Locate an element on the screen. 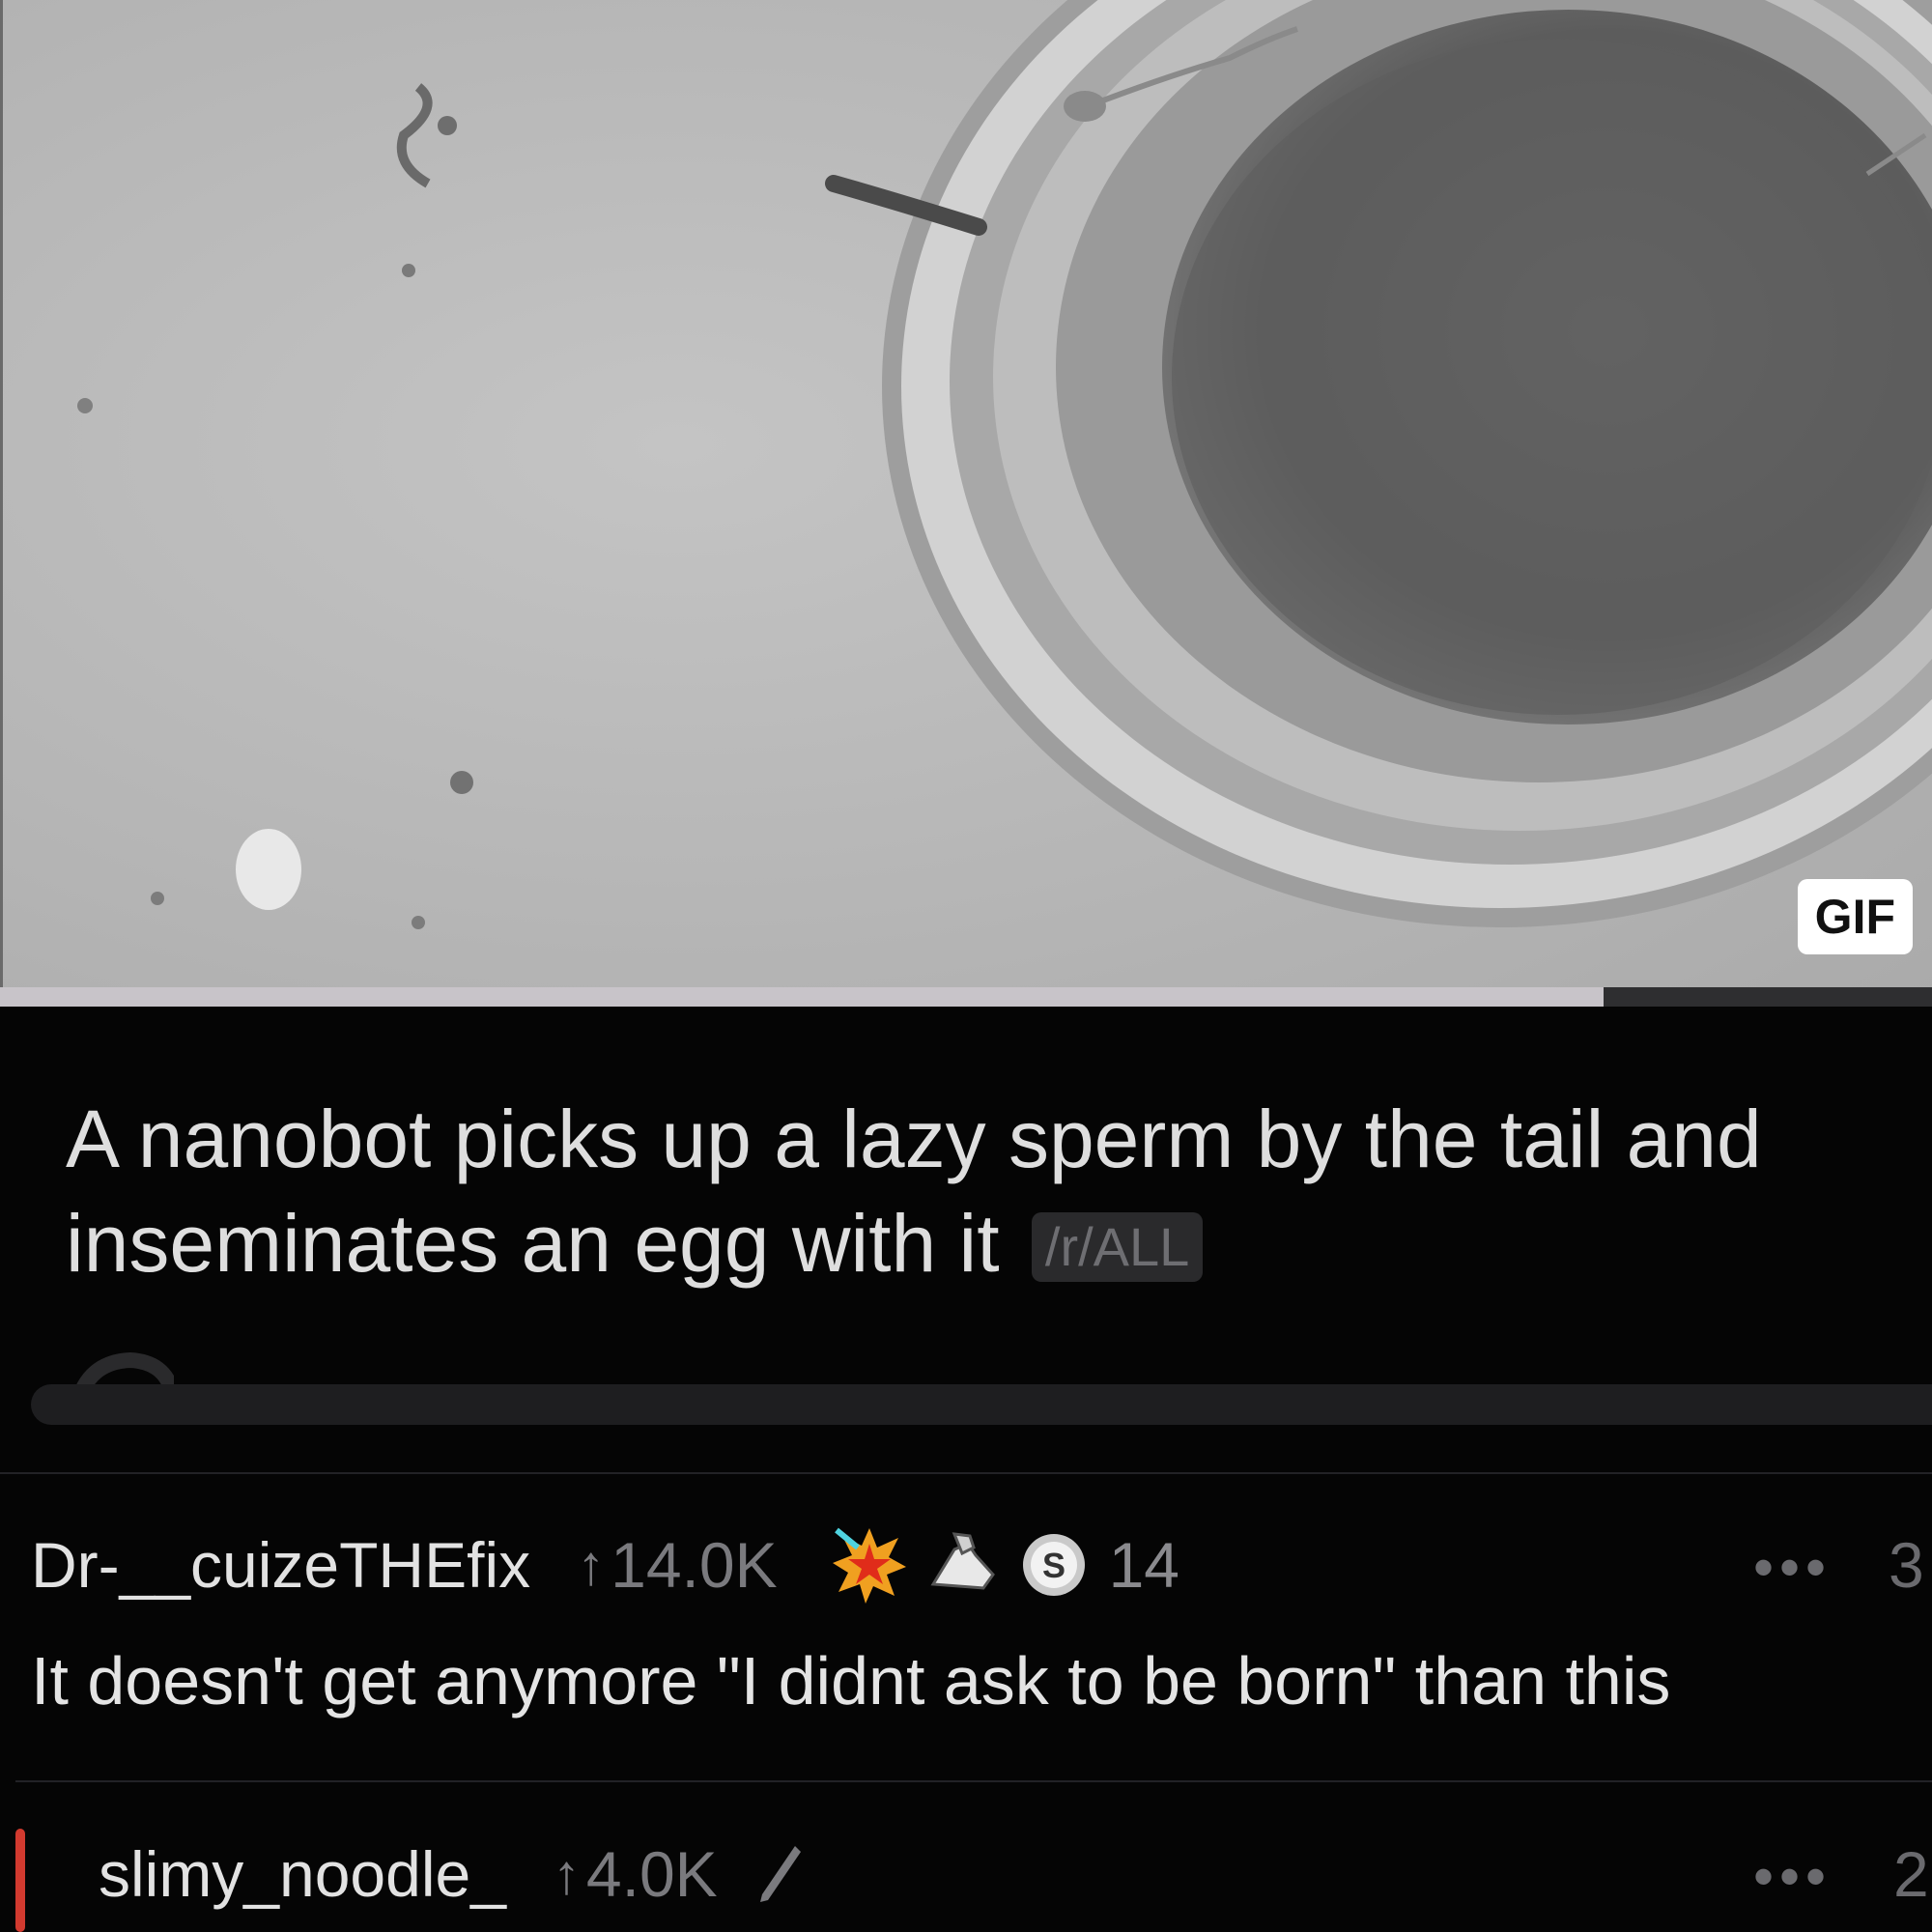 This screenshot has width=1932, height=1932. child-comment-count: 2 is located at coordinates (1911, 1874).